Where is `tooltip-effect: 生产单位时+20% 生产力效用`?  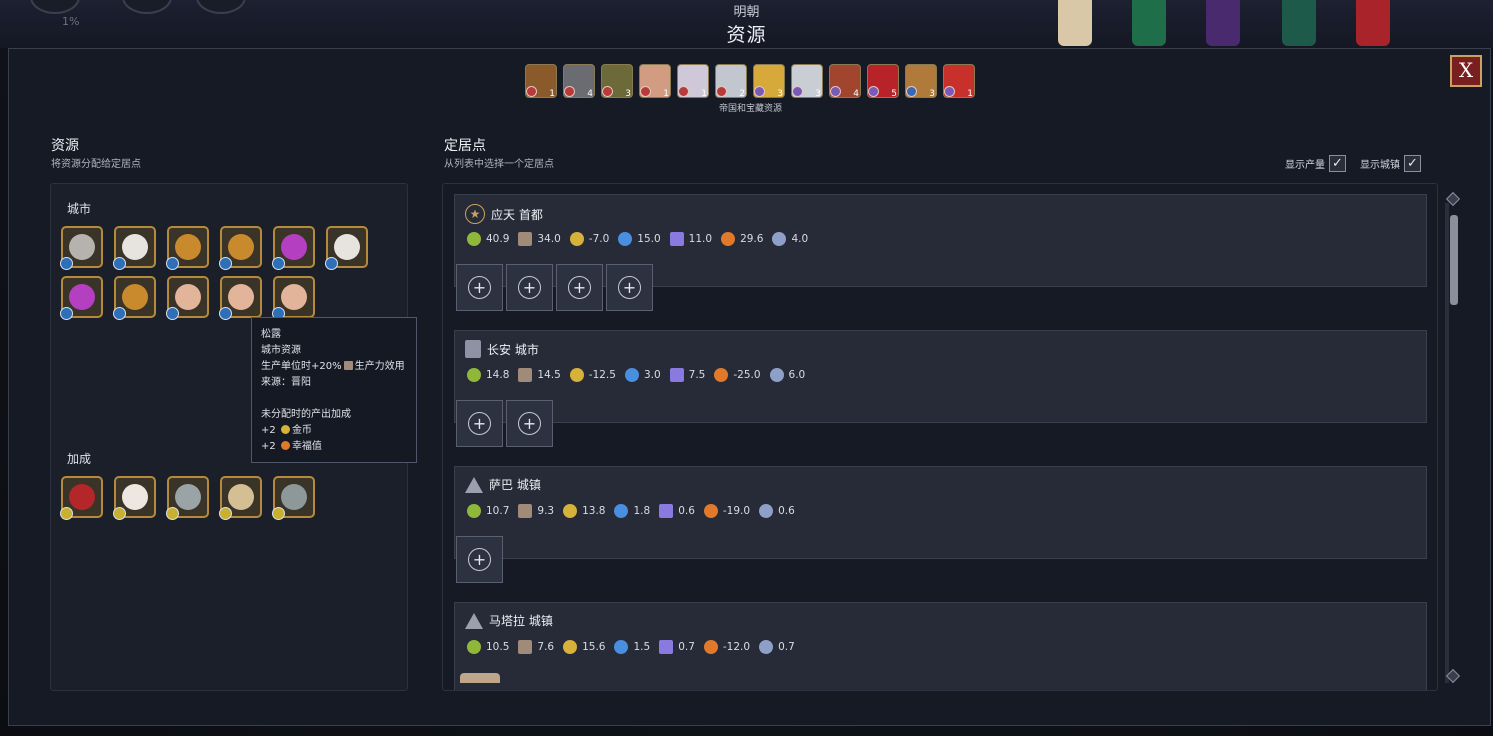 tooltip-effect: 生产单位时+20% 生产力效用 is located at coordinates (334, 367).